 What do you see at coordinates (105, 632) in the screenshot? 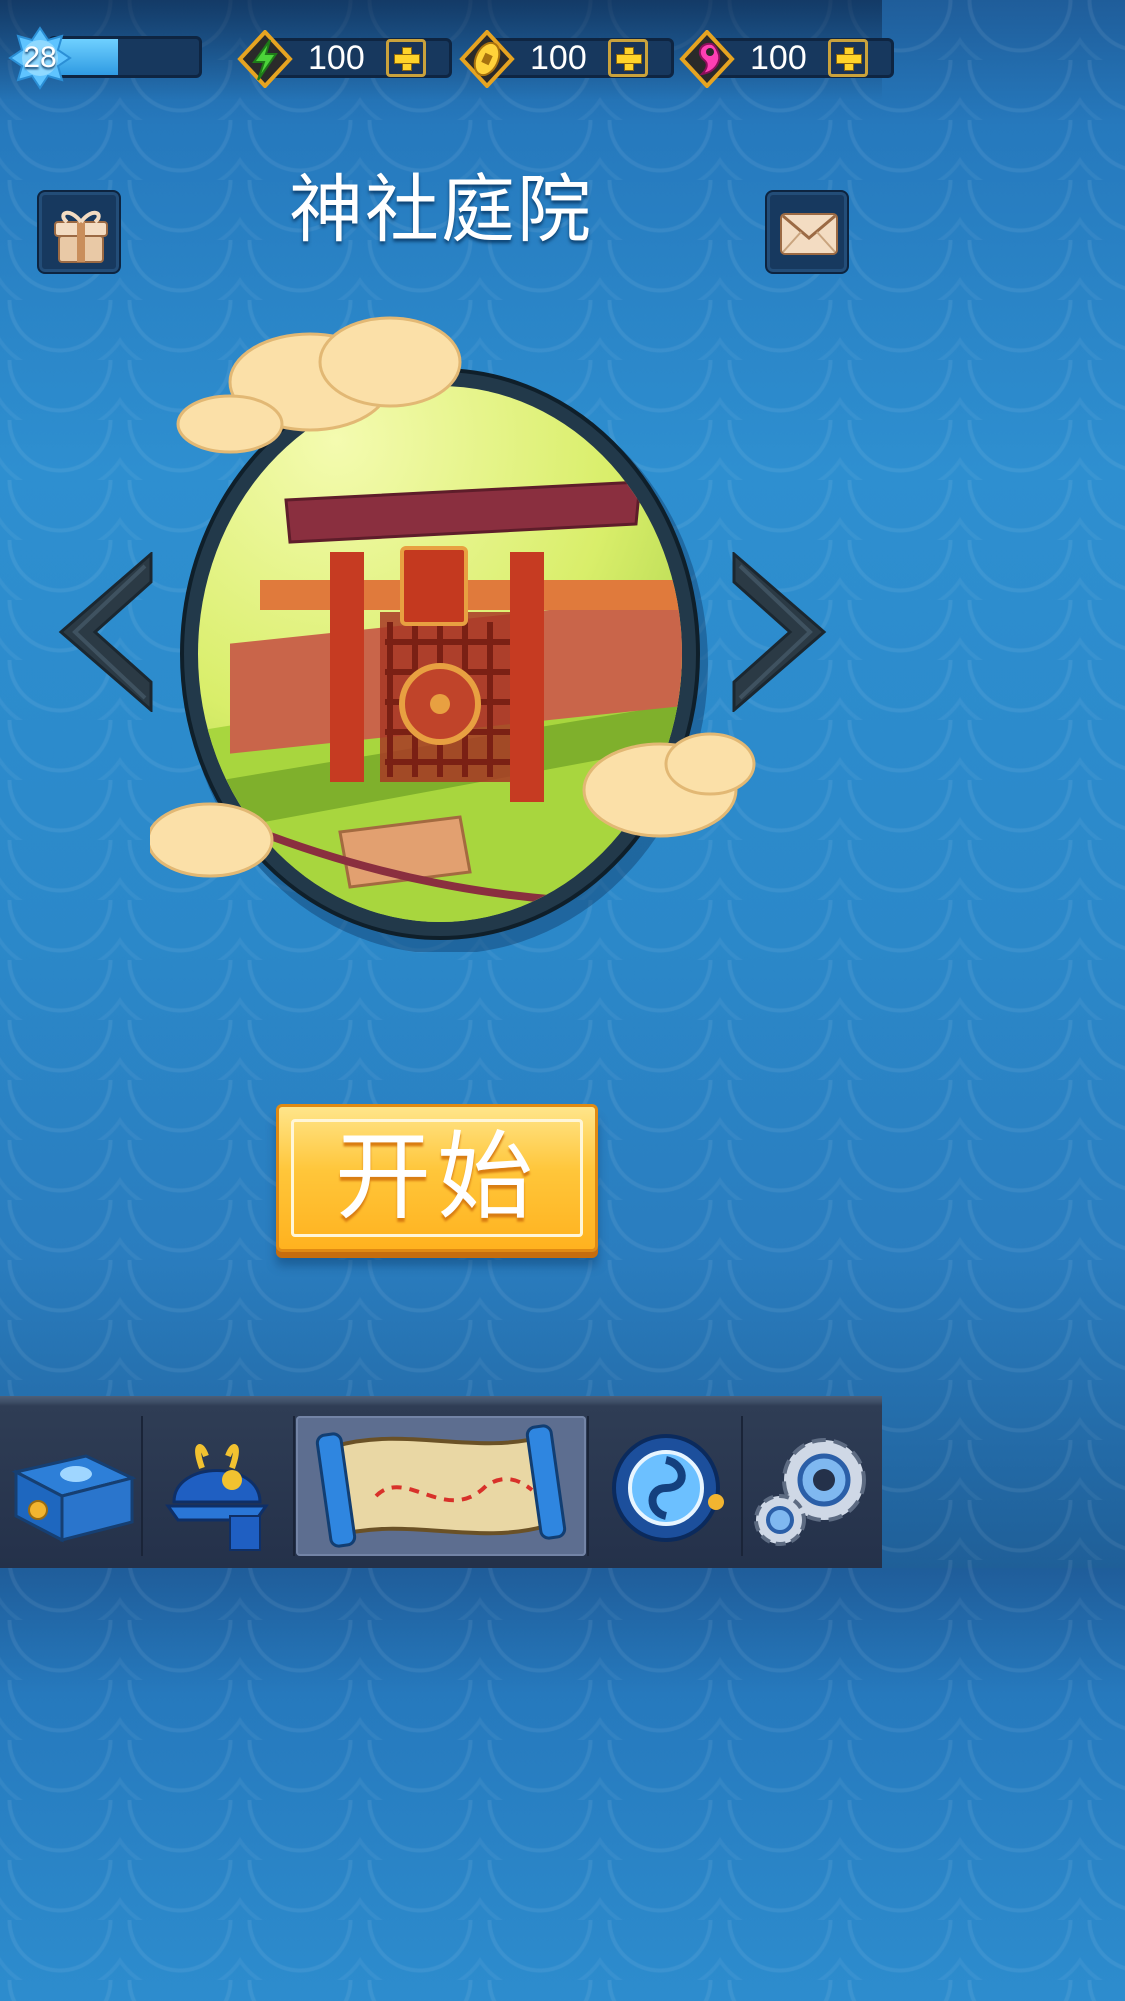
I see `previous-stage-arrow-icon` at bounding box center [105, 632].